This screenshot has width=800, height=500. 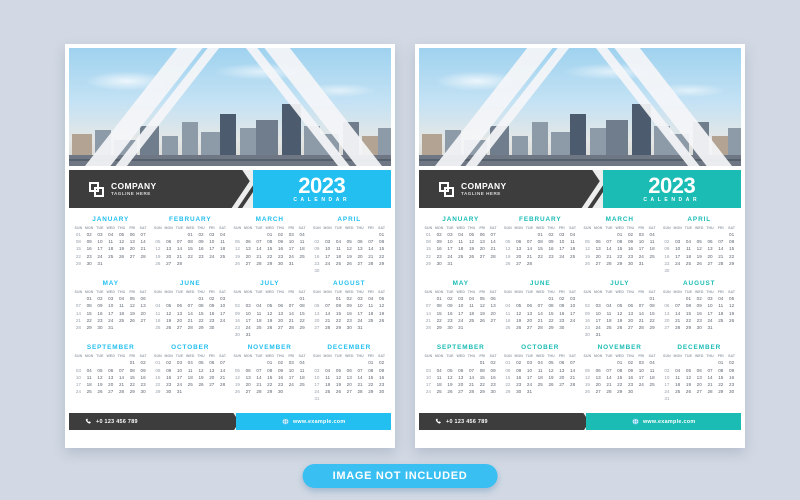 I want to click on calendar-day-cell: 30, so click(x=439, y=263).